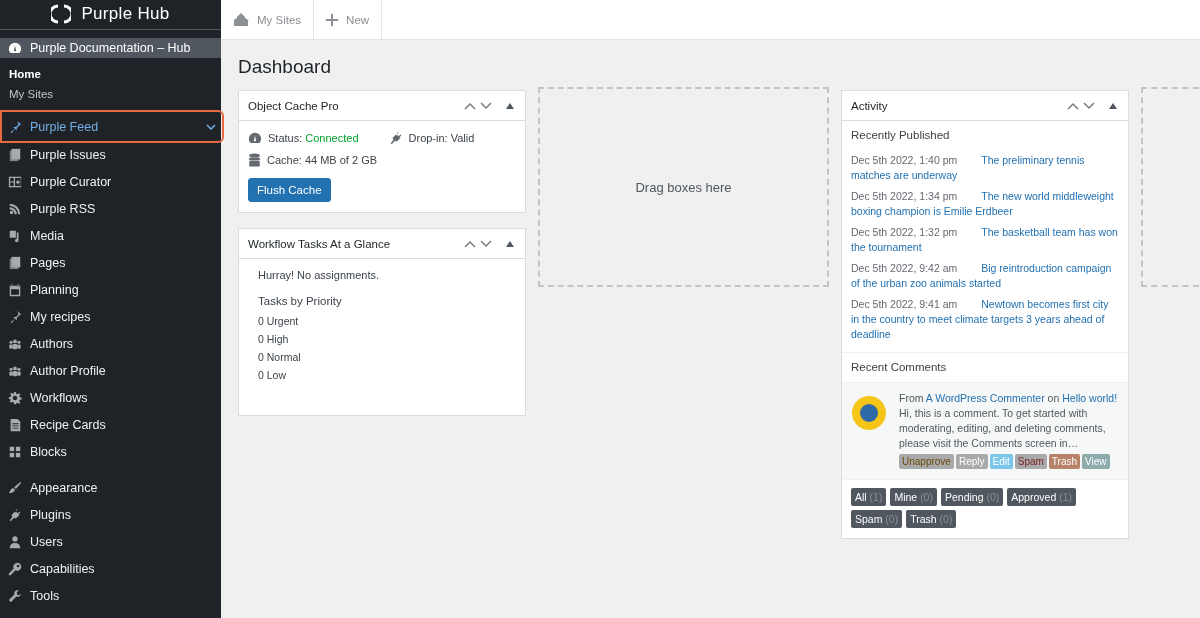 The image size is (1200, 618). Describe the element at coordinates (110, 235) in the screenshot. I see `sidebar-item: Media` at that location.